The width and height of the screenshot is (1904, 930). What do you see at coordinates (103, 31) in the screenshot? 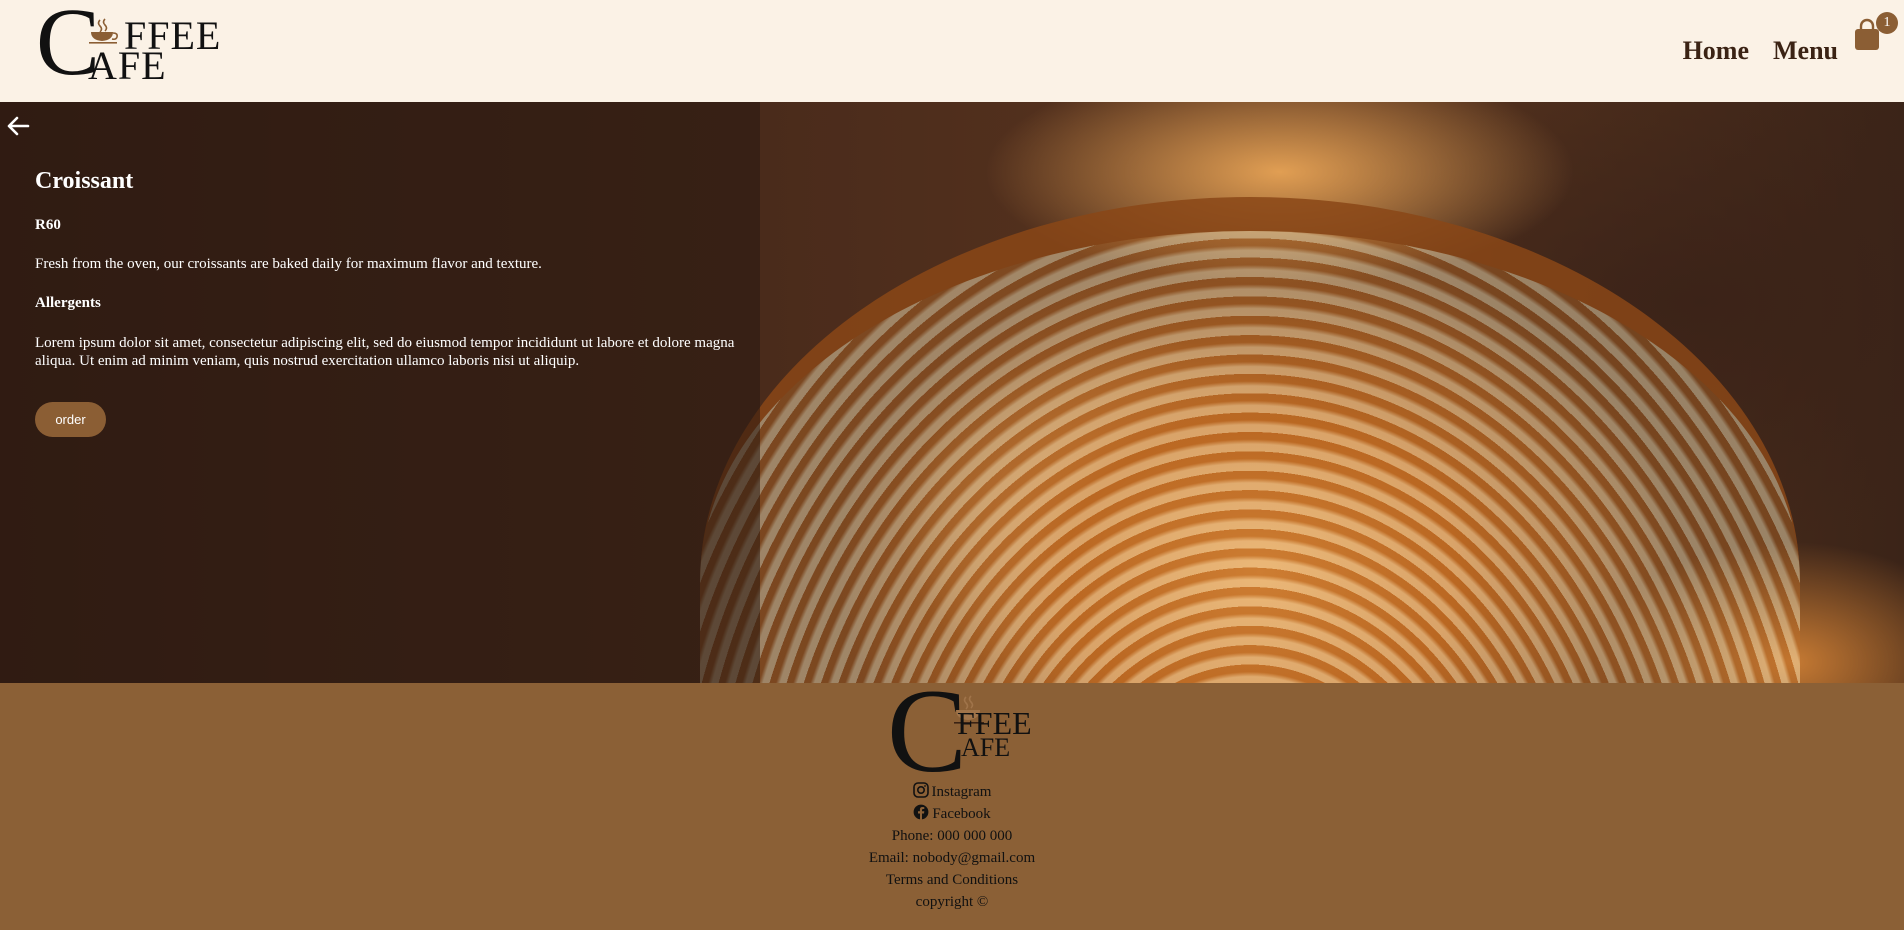
I see `coffee-cup-icon` at bounding box center [103, 31].